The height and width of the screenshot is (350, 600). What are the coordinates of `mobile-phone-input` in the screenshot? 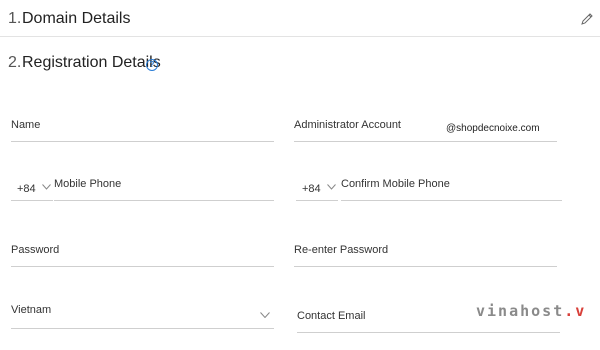 It's located at (164, 187).